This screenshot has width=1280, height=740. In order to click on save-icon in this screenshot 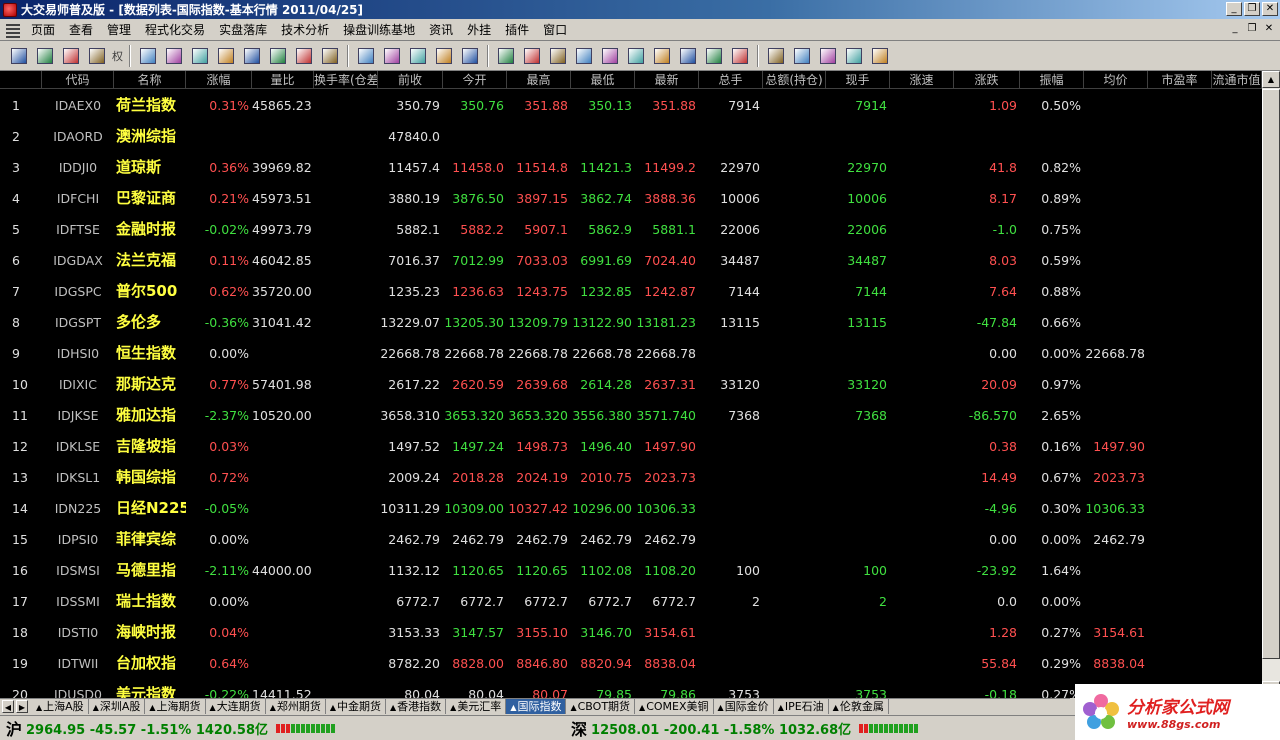, I will do `click(880, 56)`.